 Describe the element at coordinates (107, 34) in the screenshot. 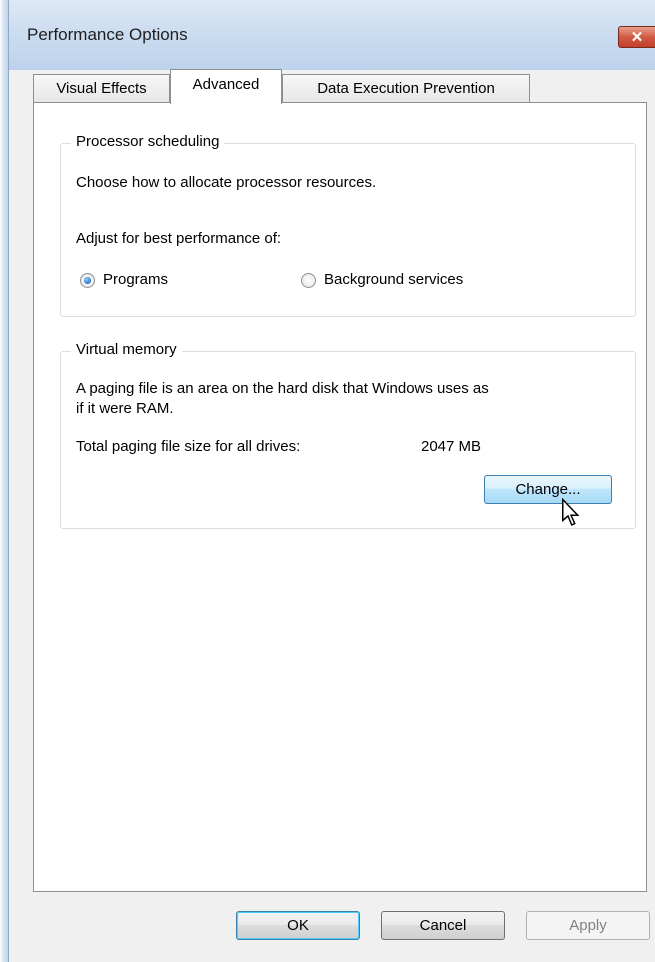

I see `window-title: Performance Options` at that location.